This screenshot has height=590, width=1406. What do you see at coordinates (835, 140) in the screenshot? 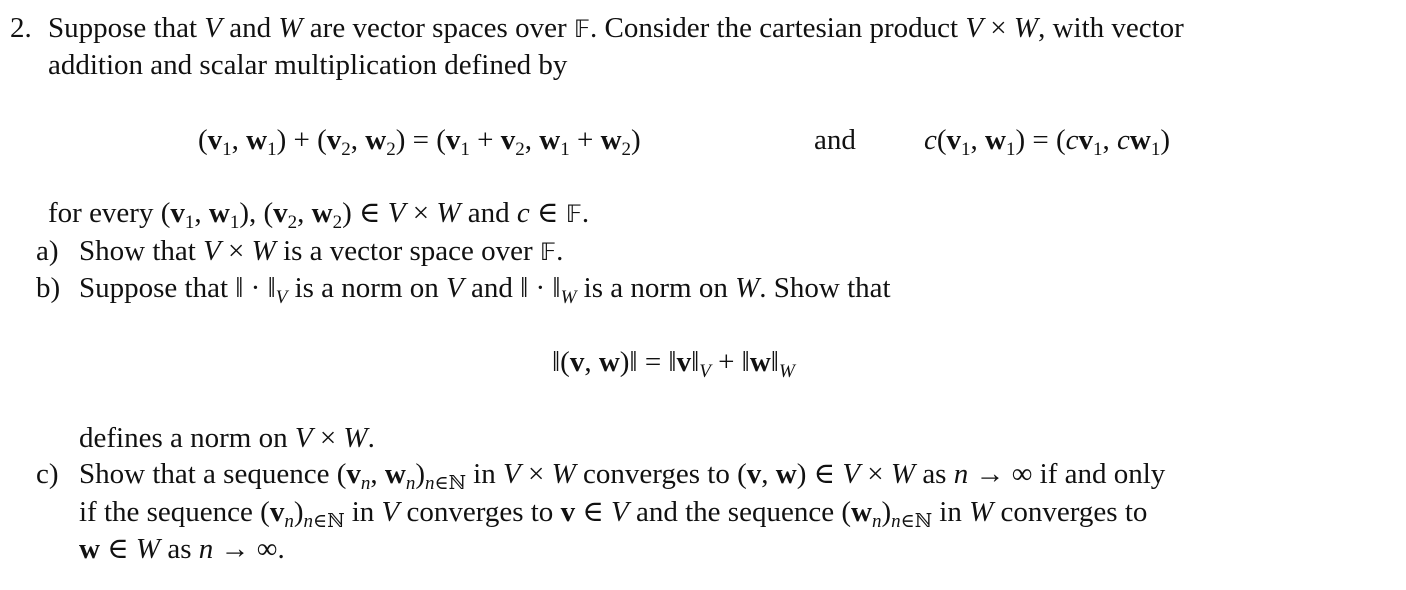
I see `and-connector: and` at bounding box center [835, 140].